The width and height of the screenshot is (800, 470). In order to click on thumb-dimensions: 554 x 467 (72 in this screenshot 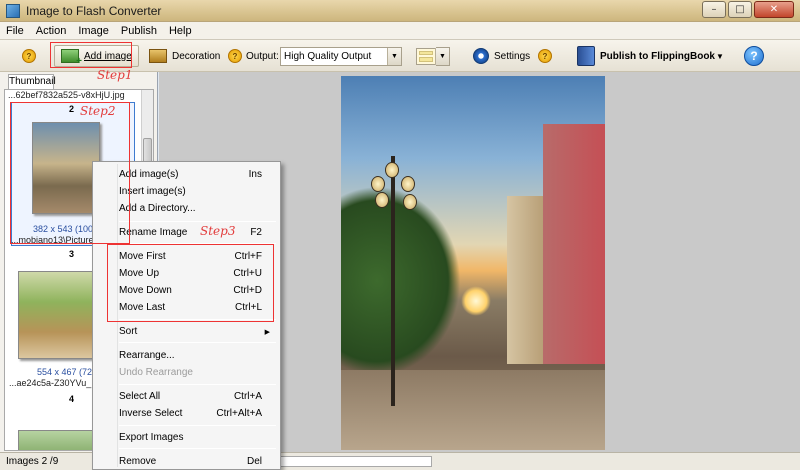, I will do `click(65, 372)`.